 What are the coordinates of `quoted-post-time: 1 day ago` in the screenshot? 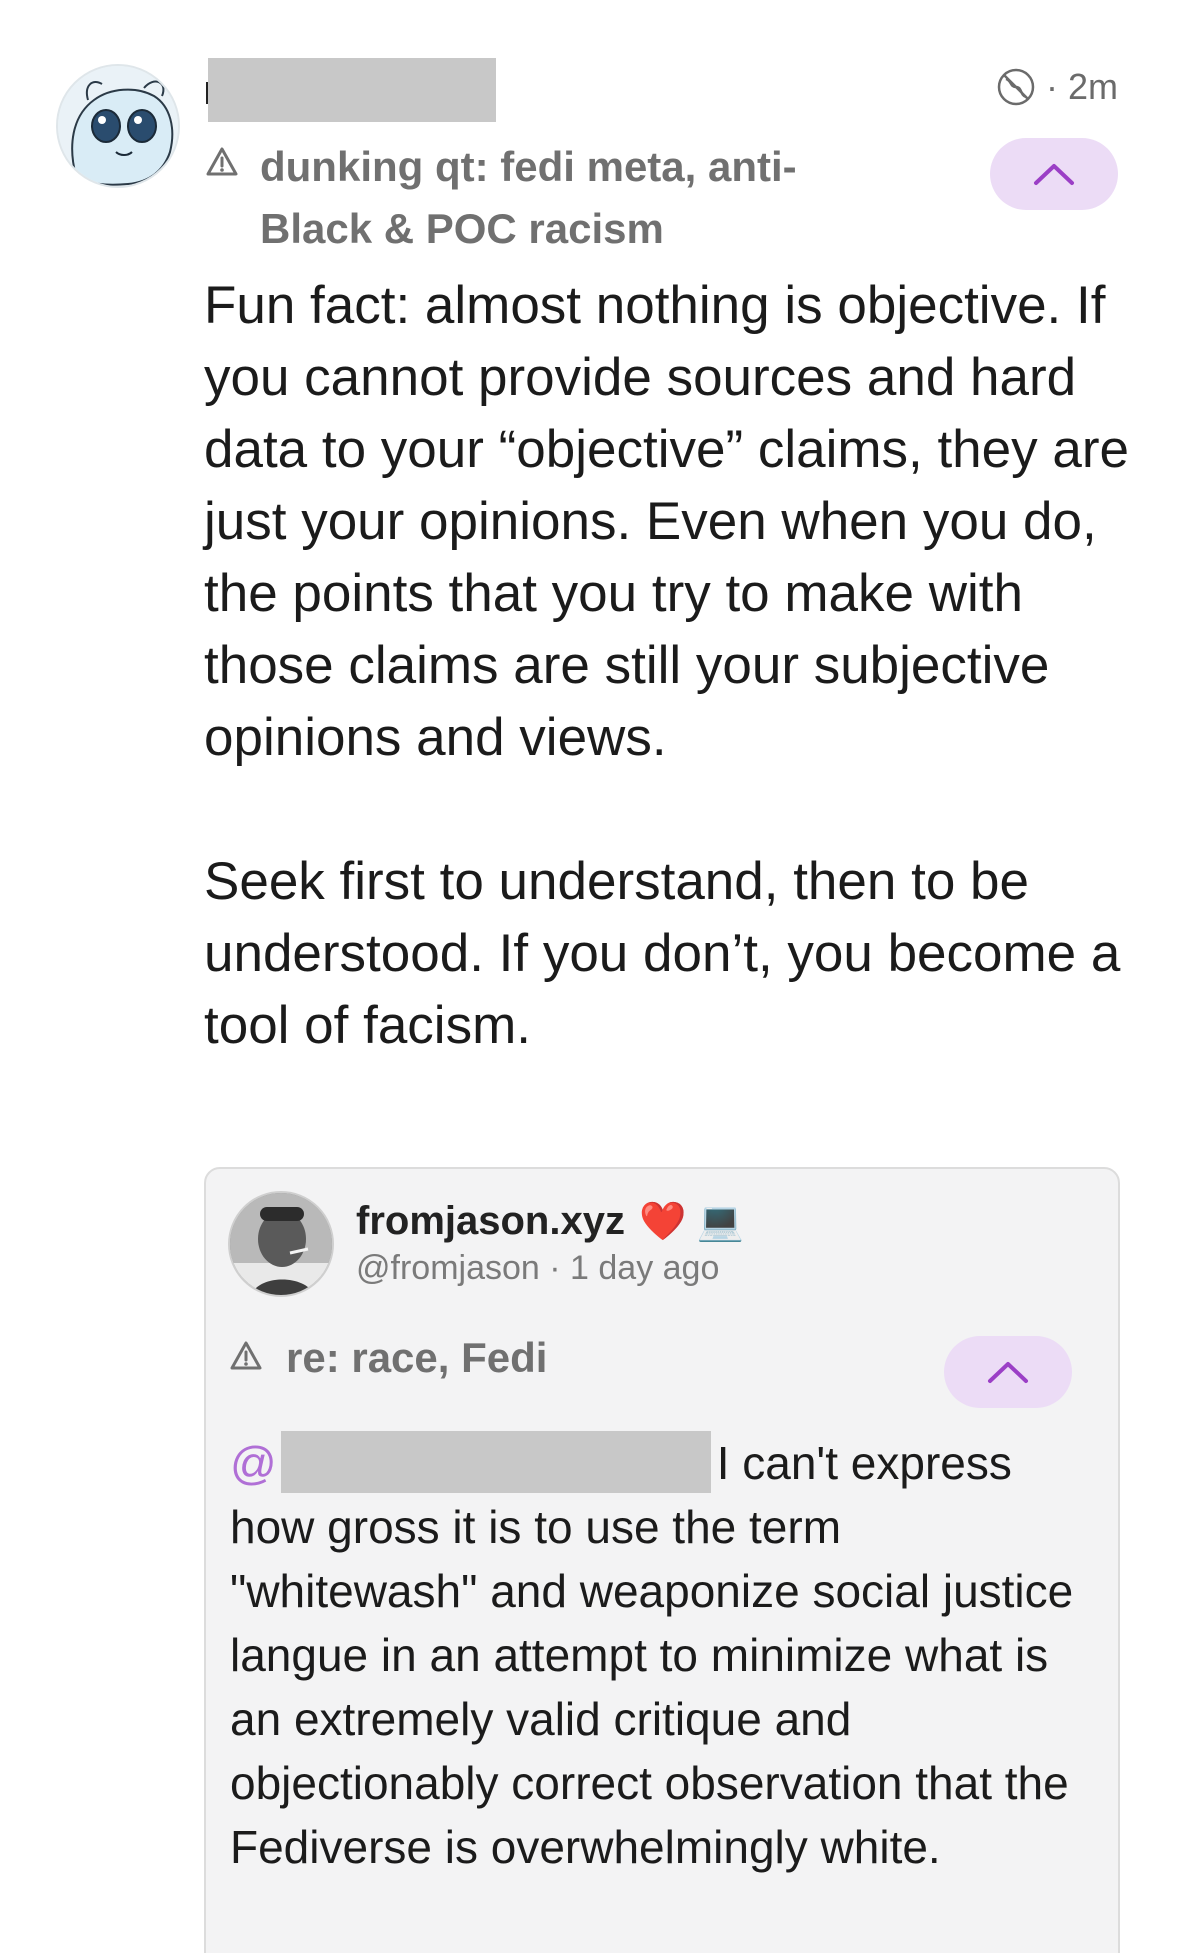 It's located at (644, 1268).